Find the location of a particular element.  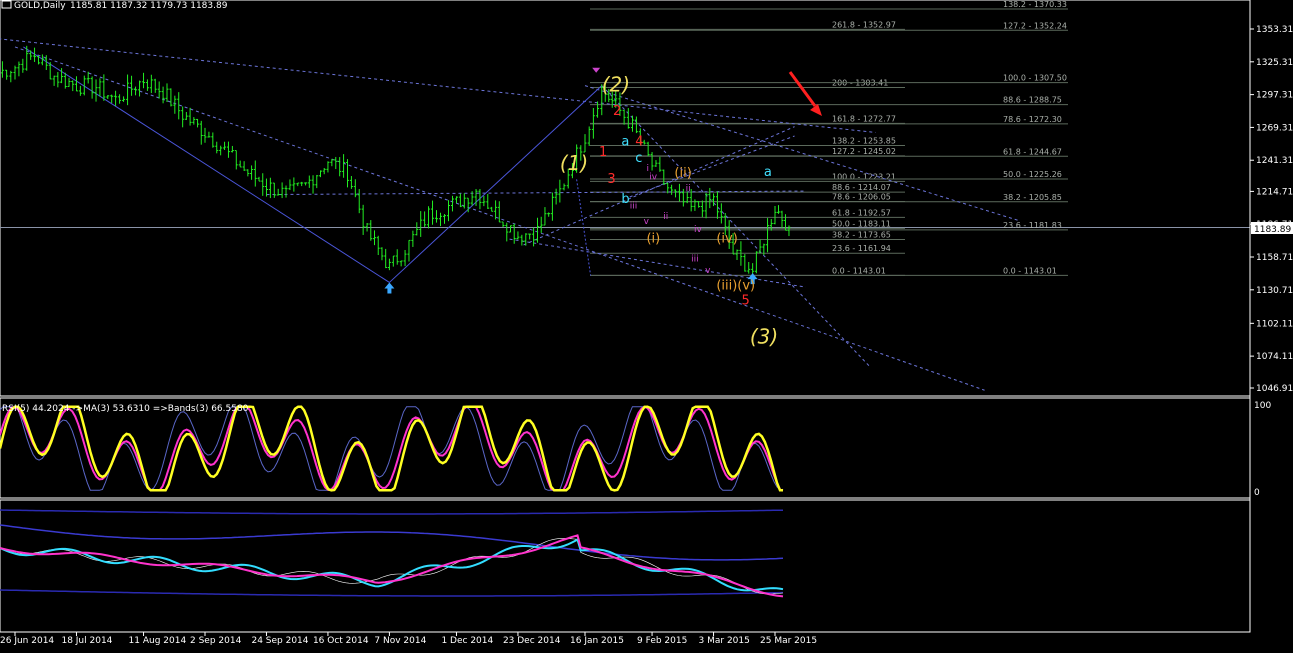

price-tick-label: 1241.31 is located at coordinates (1274, 161).